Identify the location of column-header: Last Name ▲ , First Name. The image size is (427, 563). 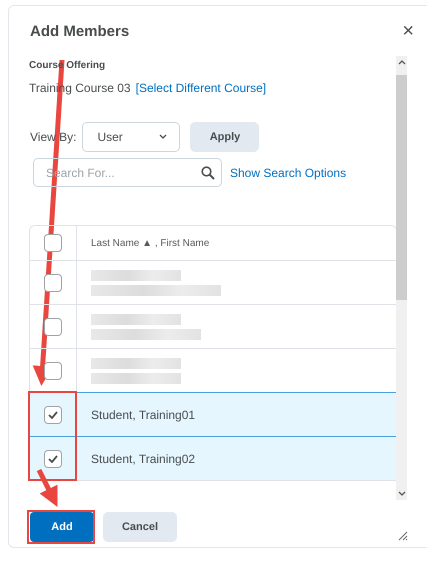
(243, 243).